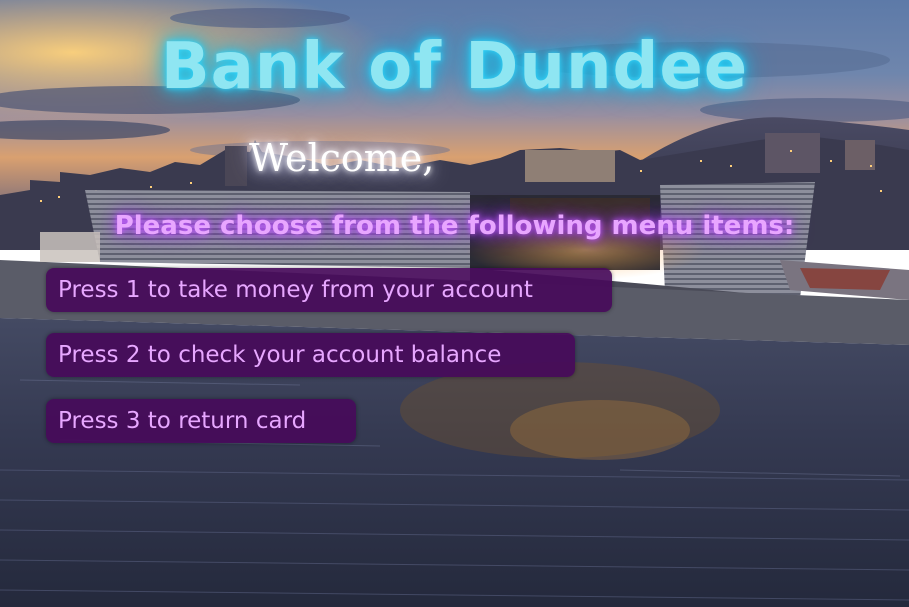  What do you see at coordinates (329, 290) in the screenshot?
I see `withdraw-money-button: Press 1 to take money from your account` at bounding box center [329, 290].